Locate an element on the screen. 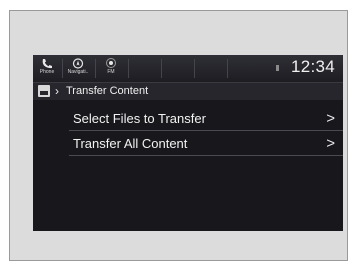 This screenshot has width=358, height=268. page-title: Transfer Content is located at coordinates (107, 91).